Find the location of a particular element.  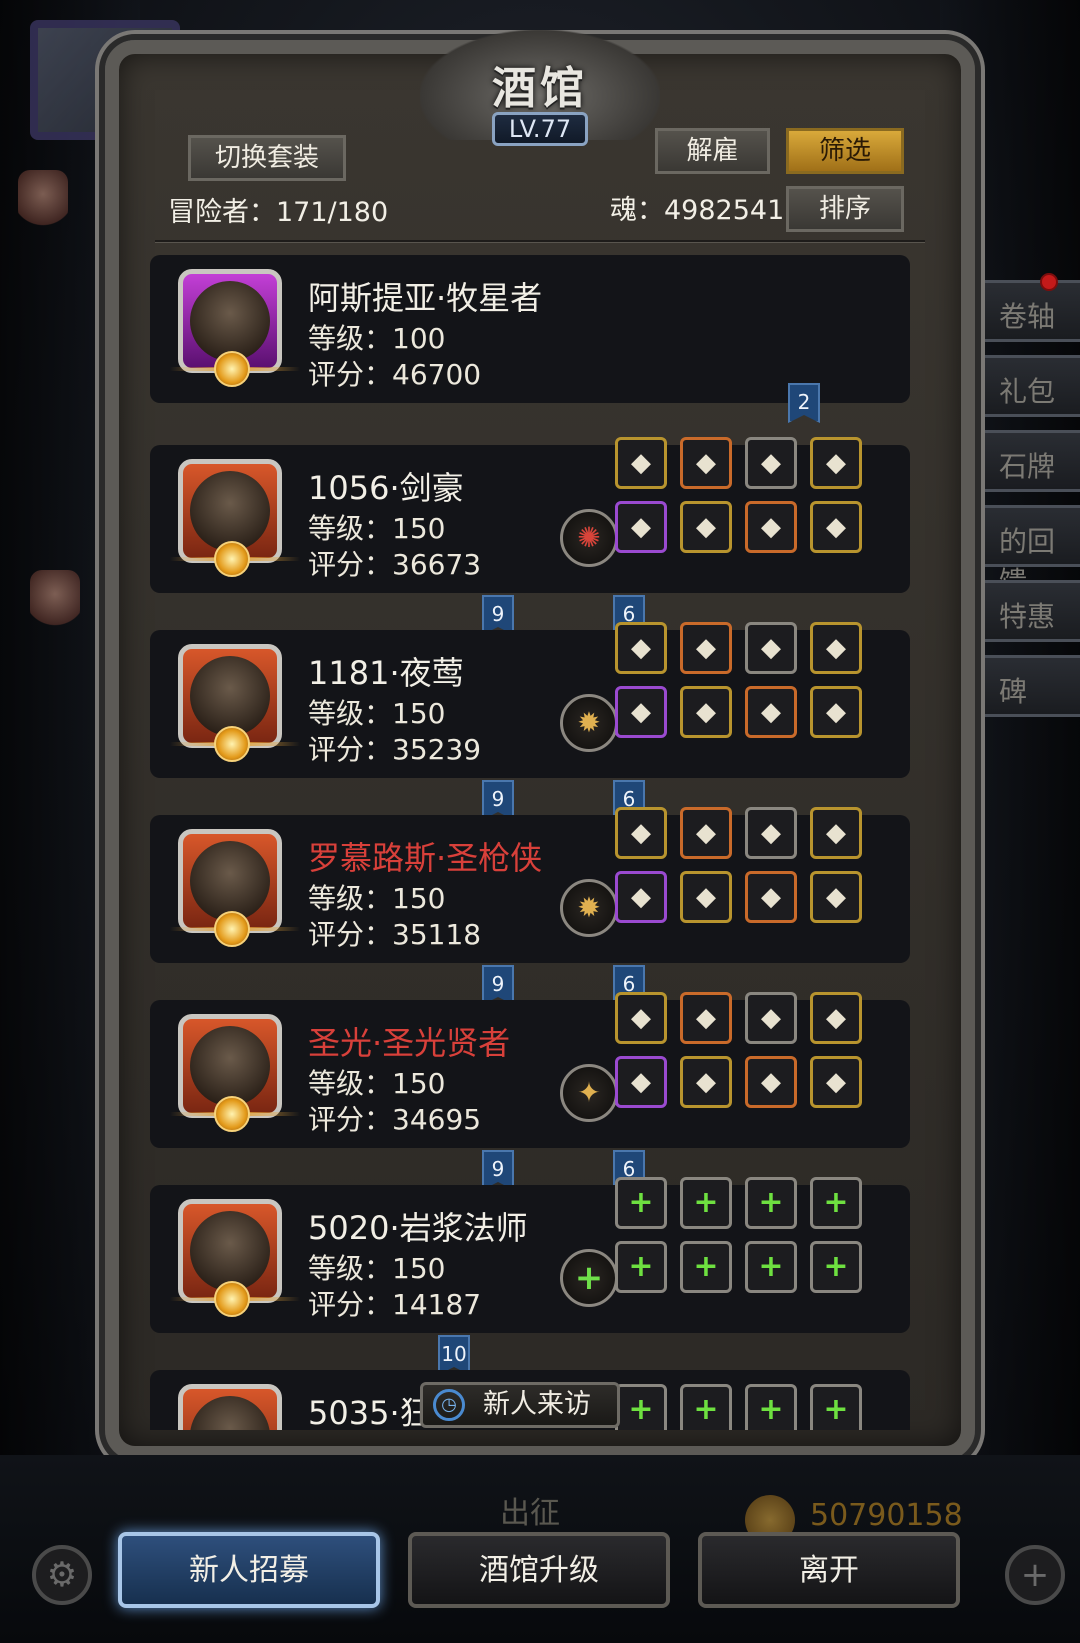

hero-name: 5020·岩浆法师 is located at coordinates (418, 1228).